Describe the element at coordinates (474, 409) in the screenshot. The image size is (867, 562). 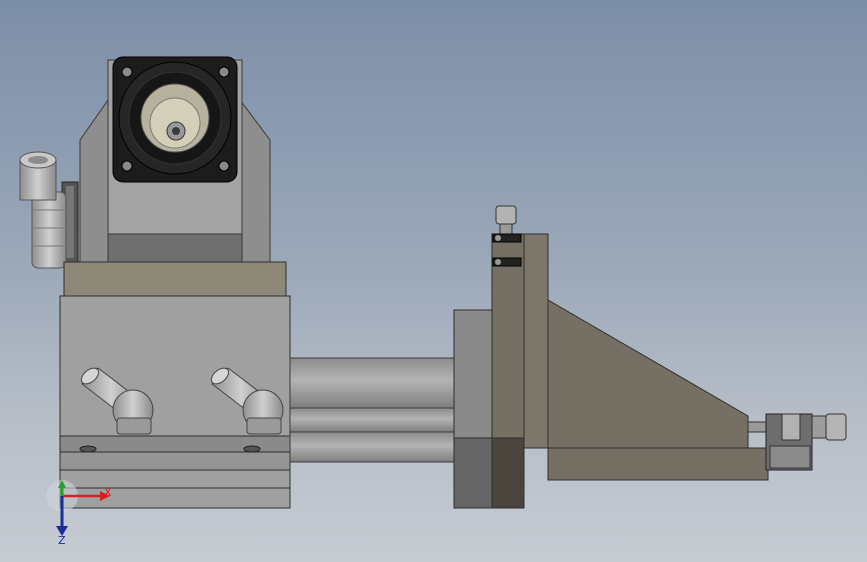
I see `end-block` at that location.